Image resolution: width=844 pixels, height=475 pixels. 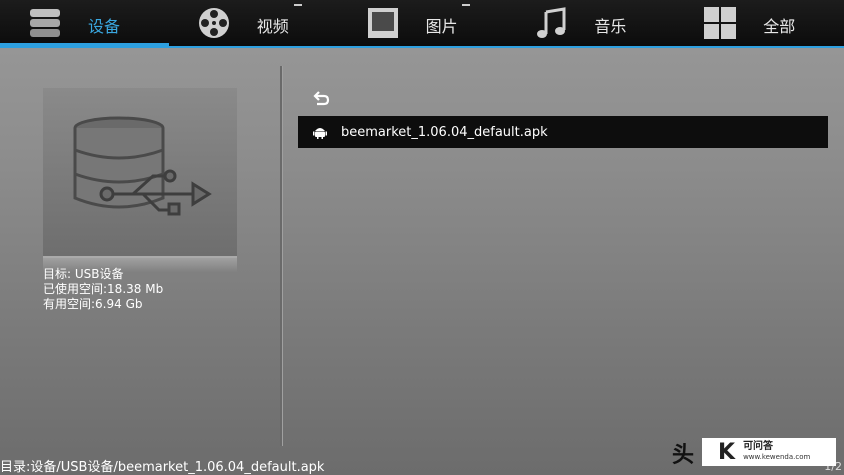 What do you see at coordinates (45, 23) in the screenshot?
I see `storage-icon` at bounding box center [45, 23].